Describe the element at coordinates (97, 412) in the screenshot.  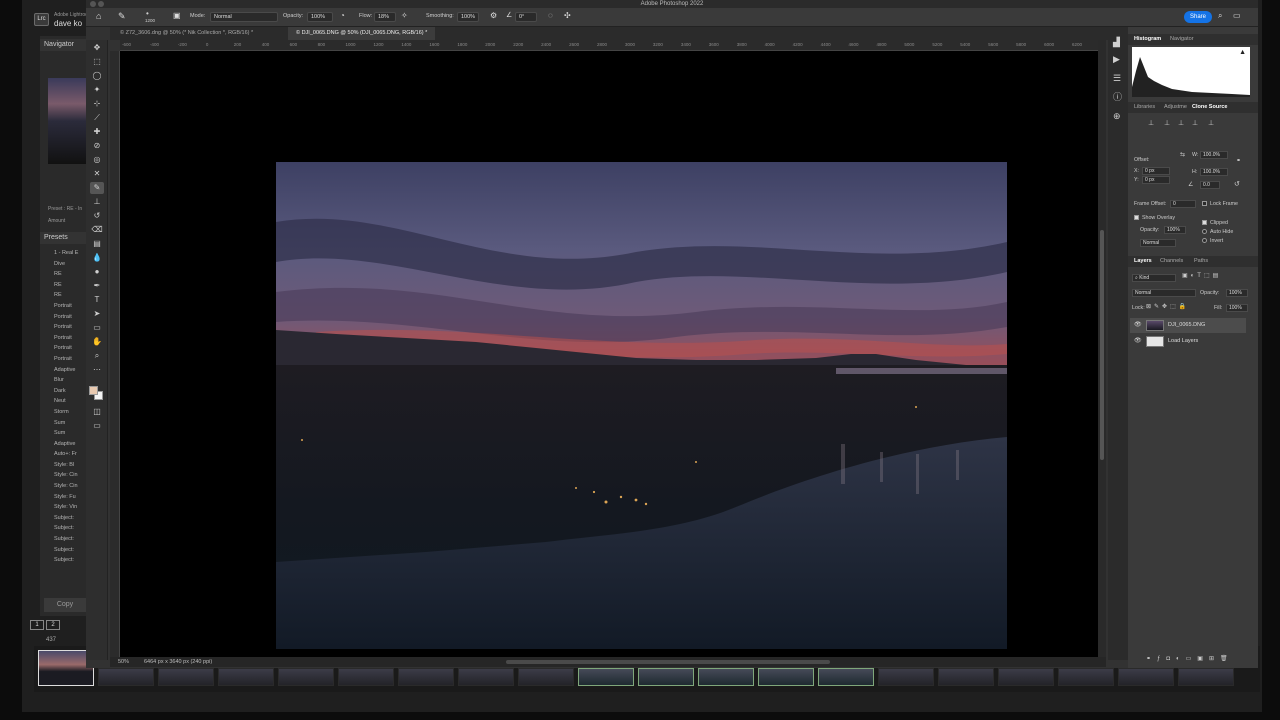
I see `quick-mask-icon: ◫` at that location.